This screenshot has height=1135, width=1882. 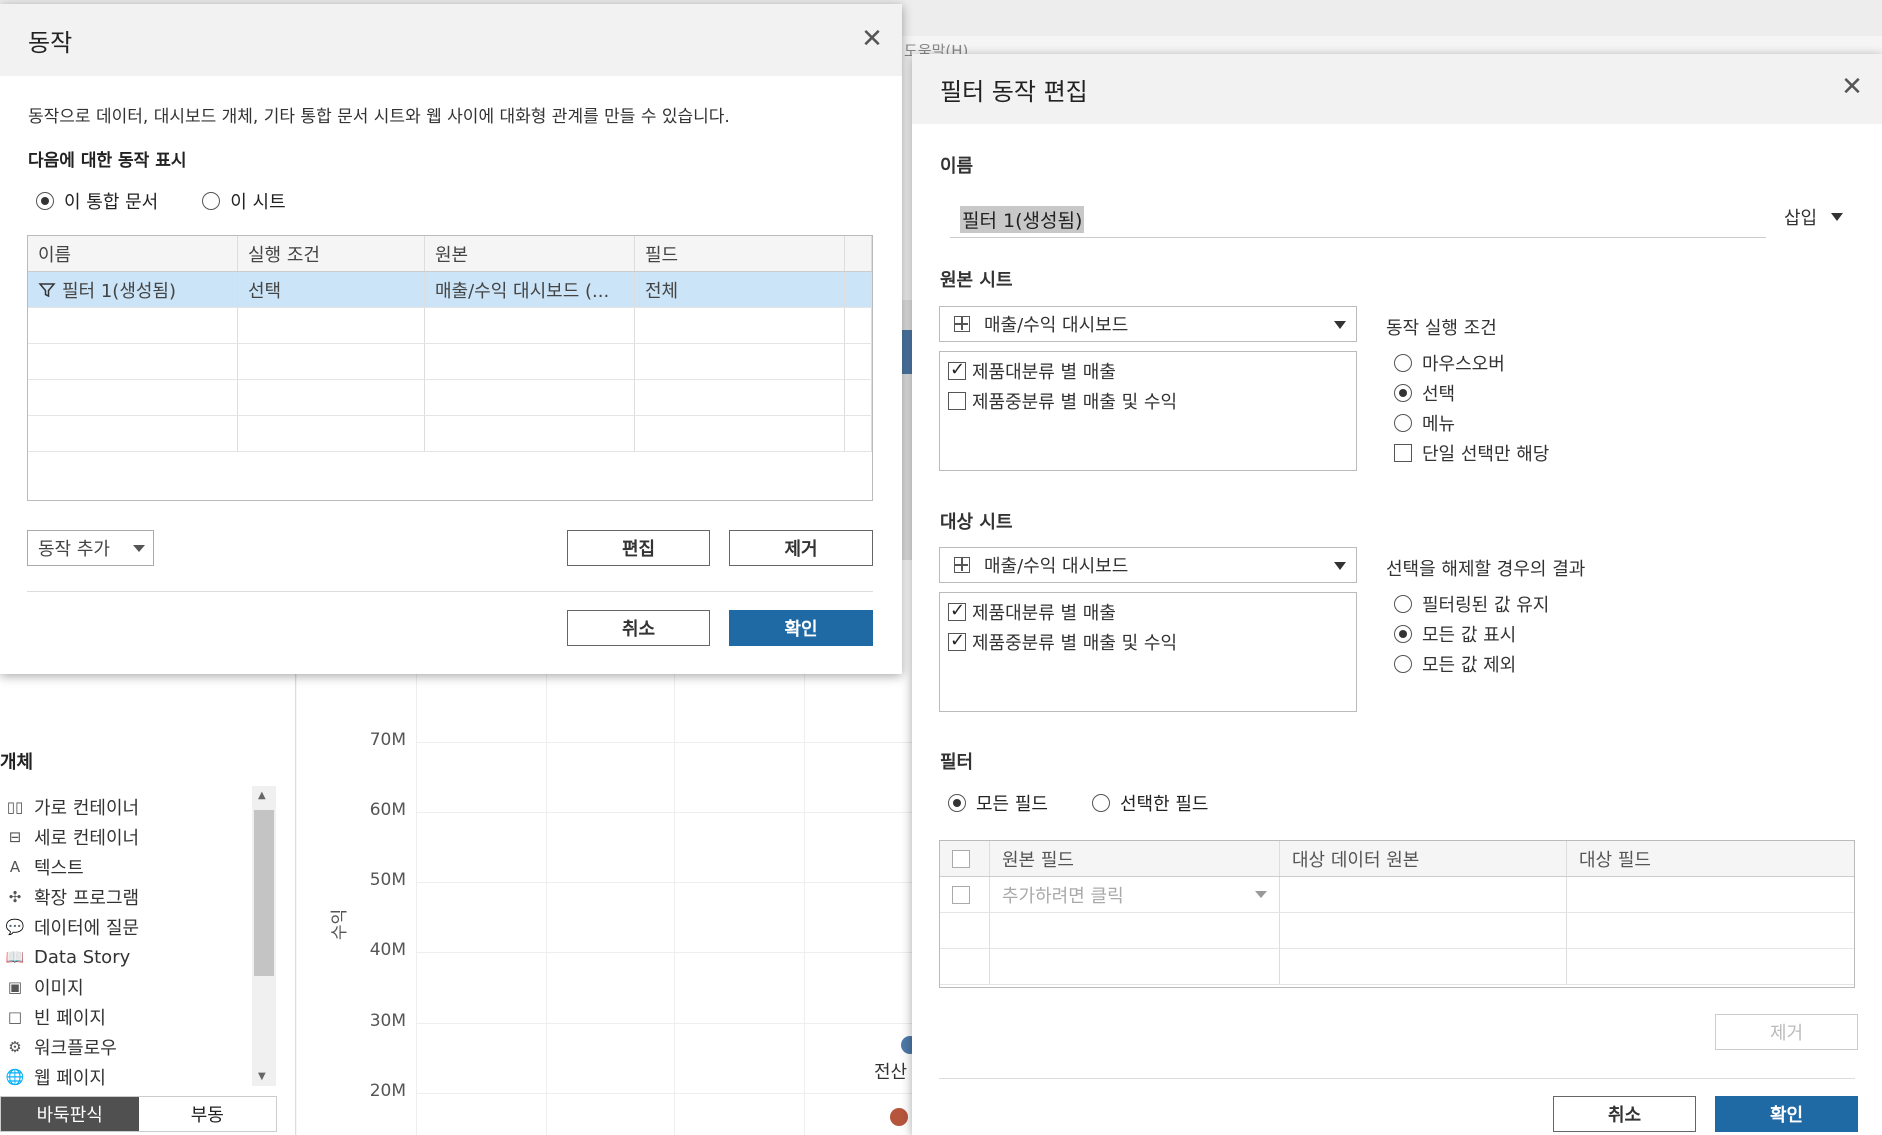 I want to click on run-on-menu-radio: 메뉴, so click(x=1467, y=423).